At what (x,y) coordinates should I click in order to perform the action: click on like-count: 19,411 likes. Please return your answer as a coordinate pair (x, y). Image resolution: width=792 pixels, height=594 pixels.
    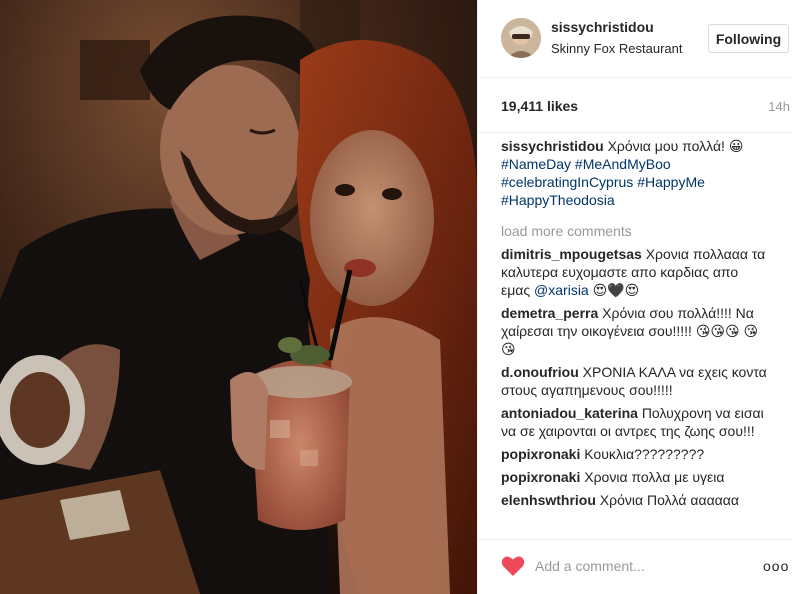
    Looking at the image, I should click on (539, 106).